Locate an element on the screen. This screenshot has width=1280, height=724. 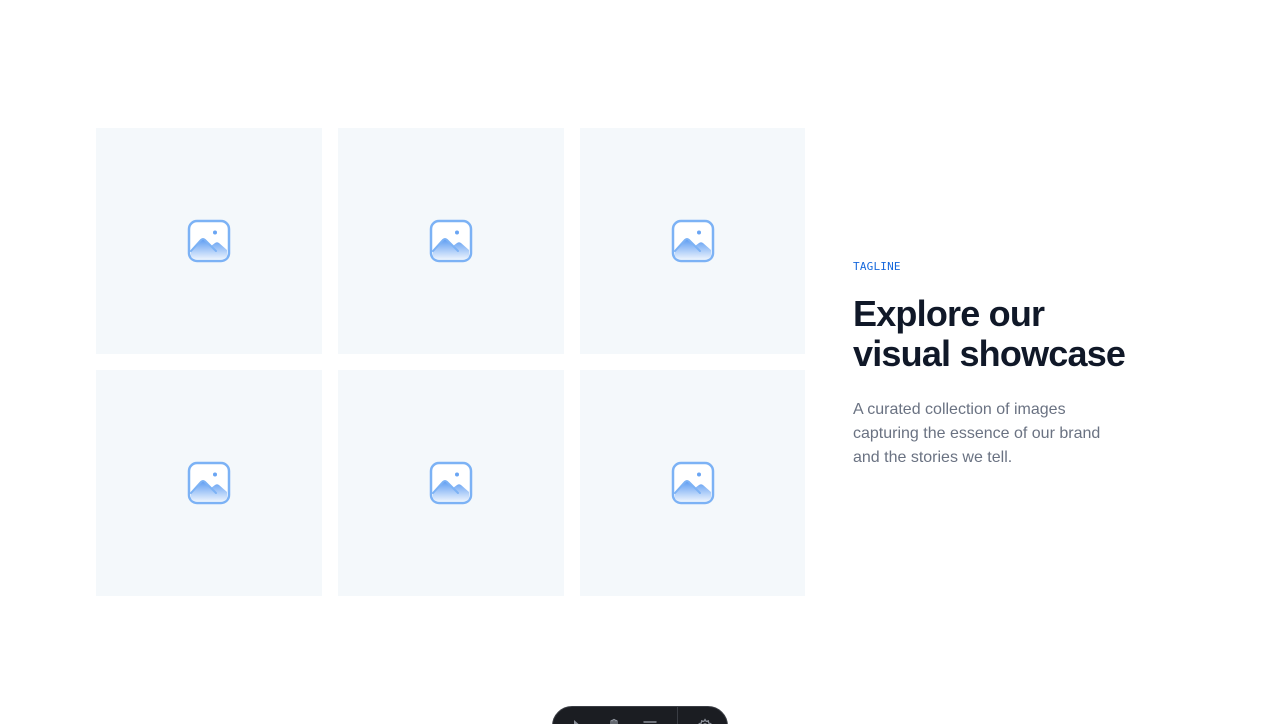
page-title: Explore our visual showcase is located at coordinates (989, 333).